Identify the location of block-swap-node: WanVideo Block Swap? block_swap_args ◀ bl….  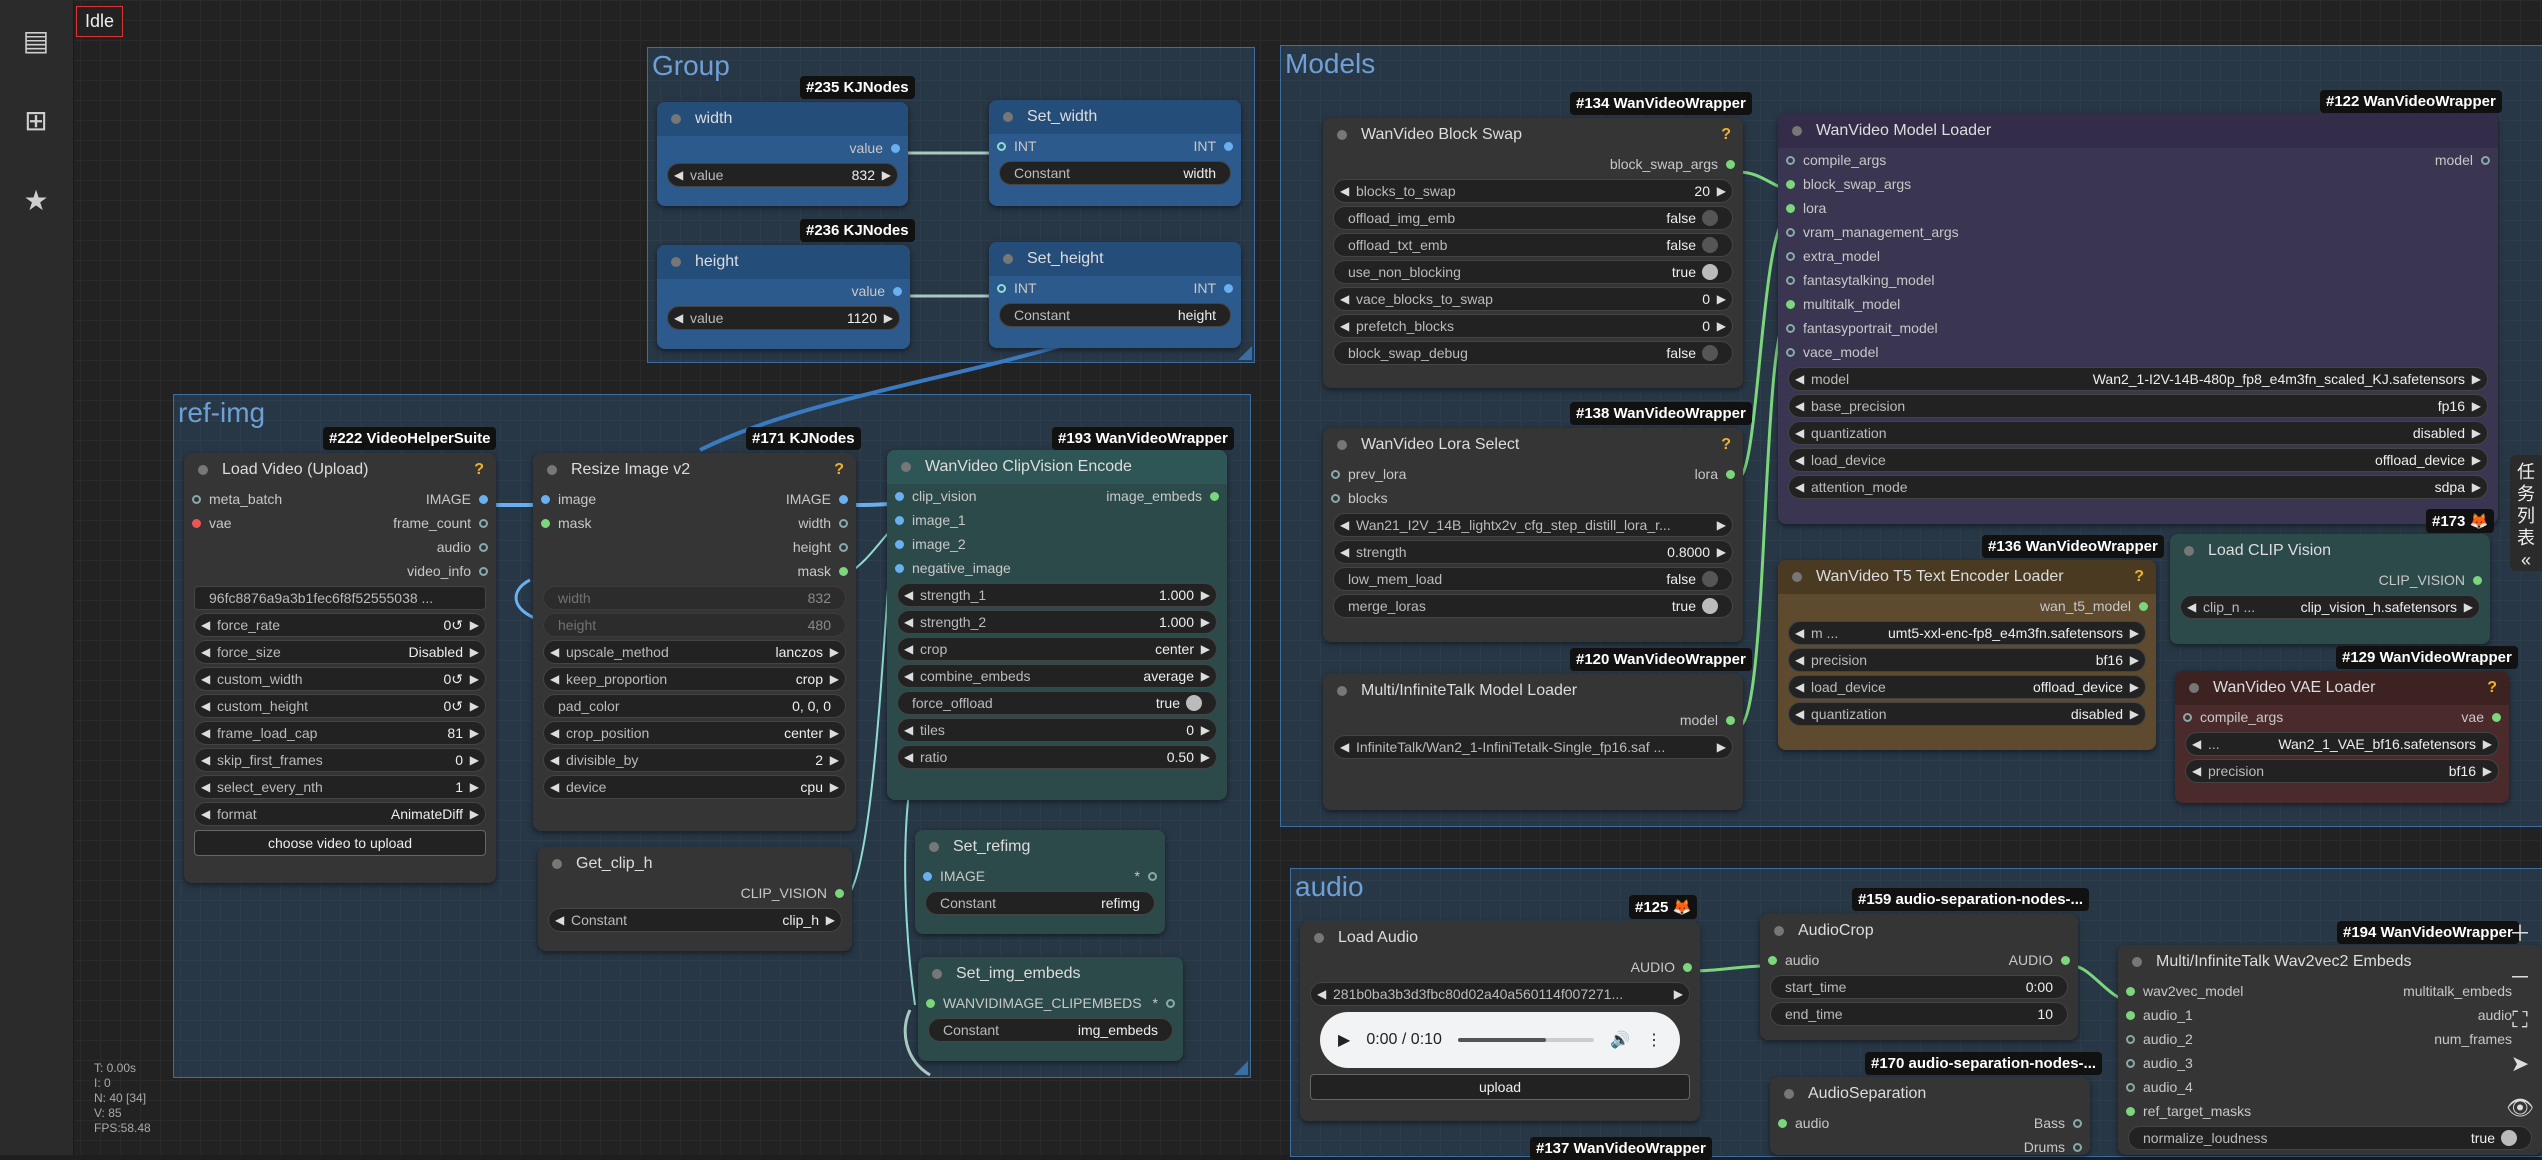
(1533, 253).